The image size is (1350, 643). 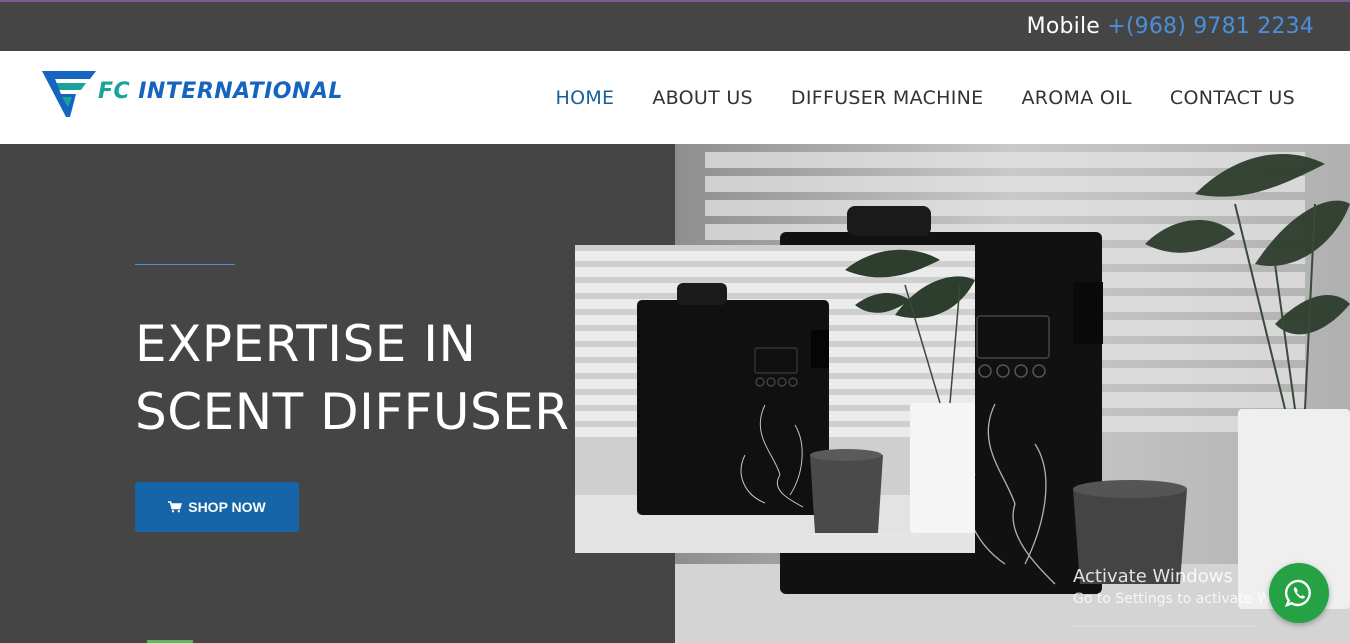 I want to click on whatsapp-icon, so click(x=1297, y=593).